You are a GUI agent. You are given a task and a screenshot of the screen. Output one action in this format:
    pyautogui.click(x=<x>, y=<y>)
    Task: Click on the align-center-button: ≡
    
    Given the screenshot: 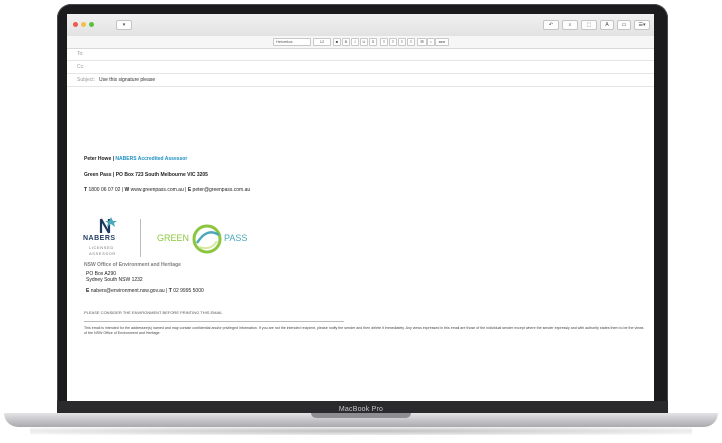 What is the action you would take?
    pyautogui.click(x=393, y=42)
    